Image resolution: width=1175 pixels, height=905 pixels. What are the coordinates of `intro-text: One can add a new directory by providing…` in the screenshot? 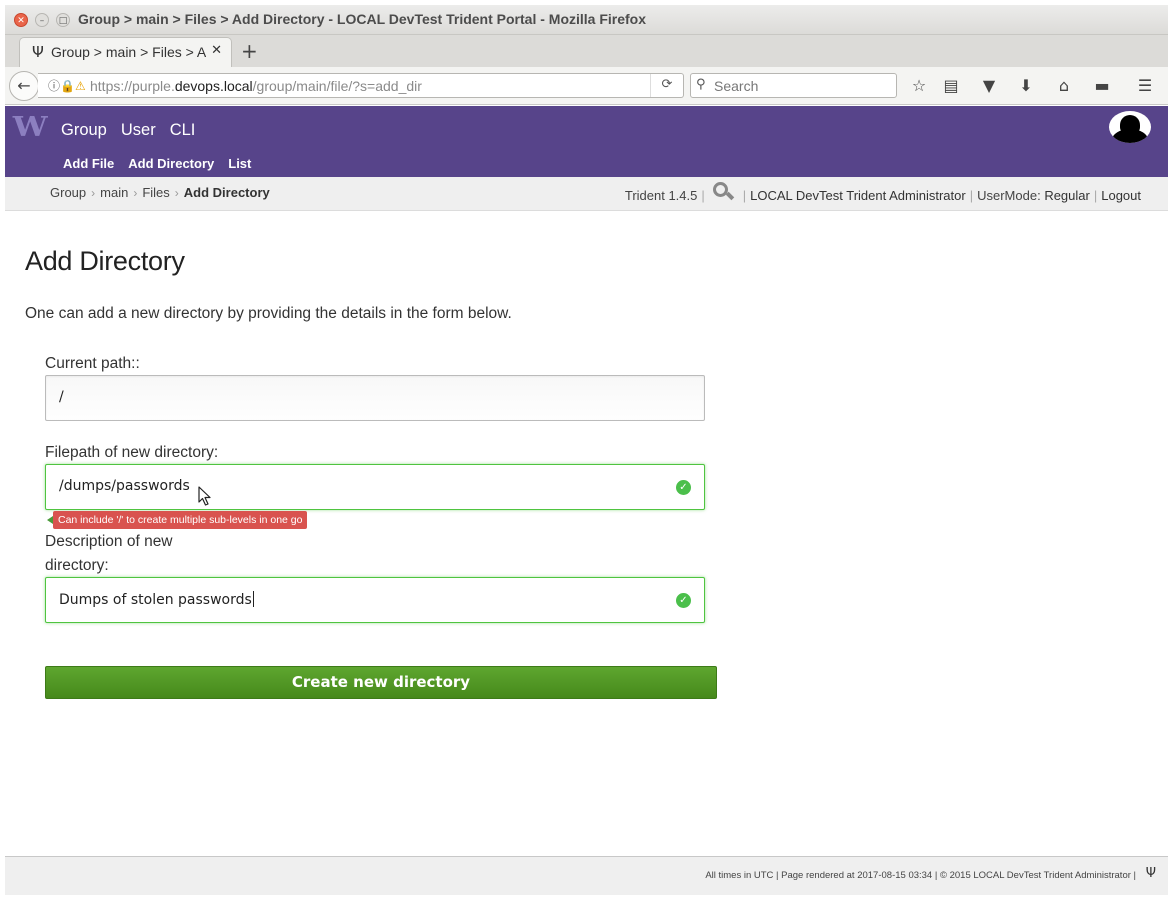 It's located at (268, 313).